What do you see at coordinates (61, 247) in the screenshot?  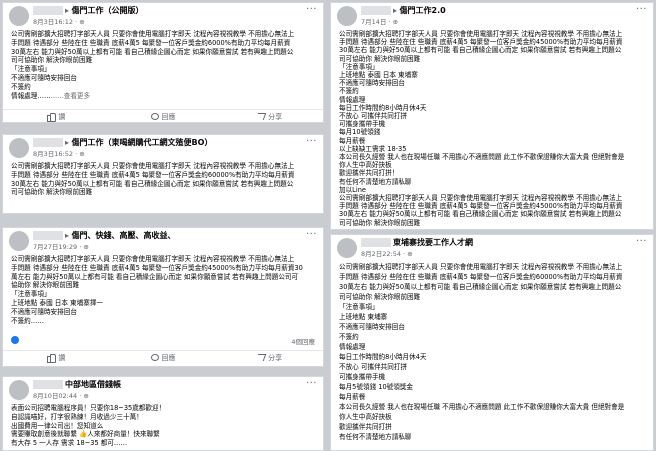 I see `post-meta: 7月27日19:29 · ⊕` at bounding box center [61, 247].